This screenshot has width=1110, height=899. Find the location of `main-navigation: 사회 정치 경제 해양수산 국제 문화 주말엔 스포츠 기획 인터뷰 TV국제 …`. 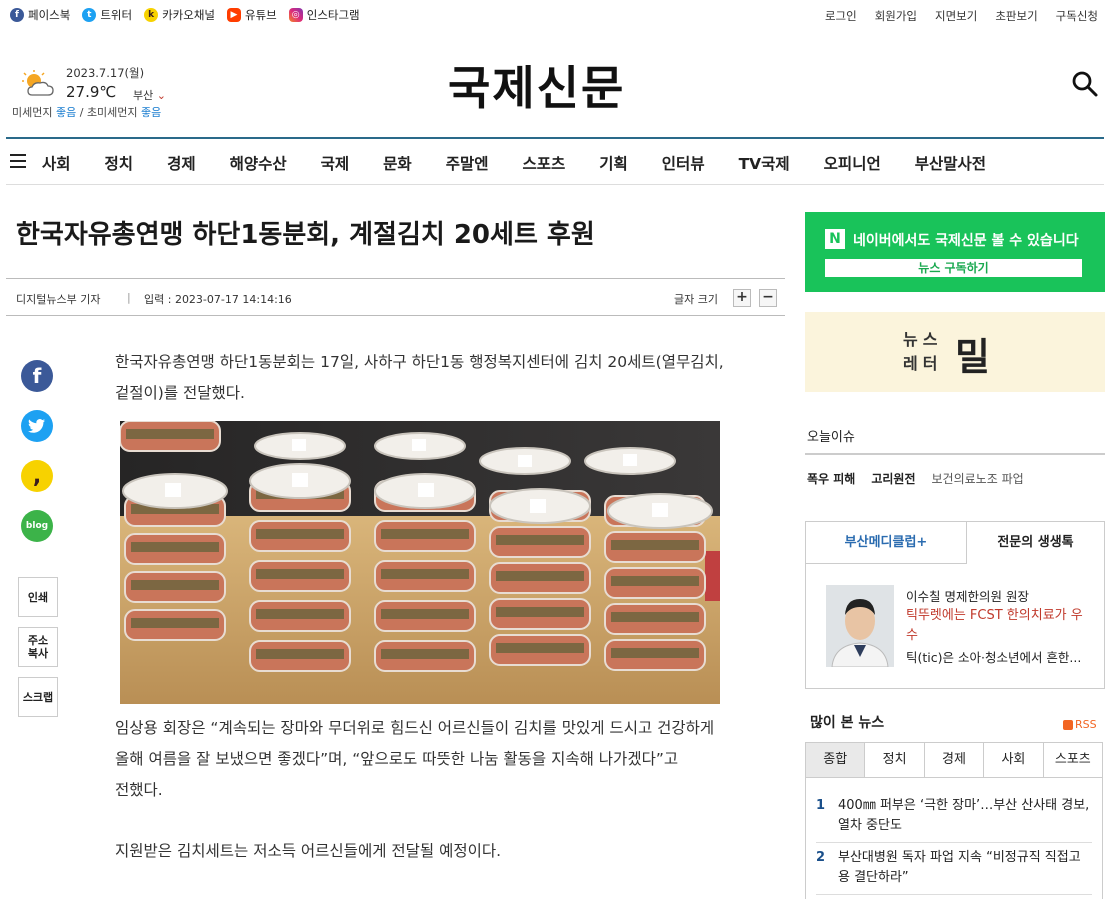

main-navigation: 사회 정치 경제 해양수산 국제 문화 주말엔 스포츠 기획 인터뷰 TV국제 … is located at coordinates (555, 161).